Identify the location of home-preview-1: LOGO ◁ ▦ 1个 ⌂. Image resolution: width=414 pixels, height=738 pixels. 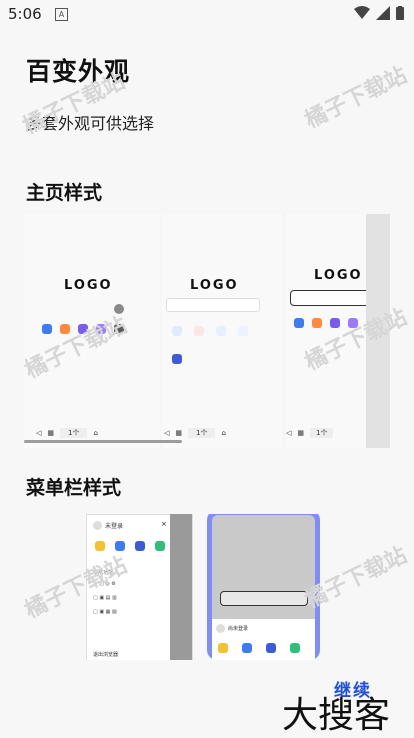
(92, 331).